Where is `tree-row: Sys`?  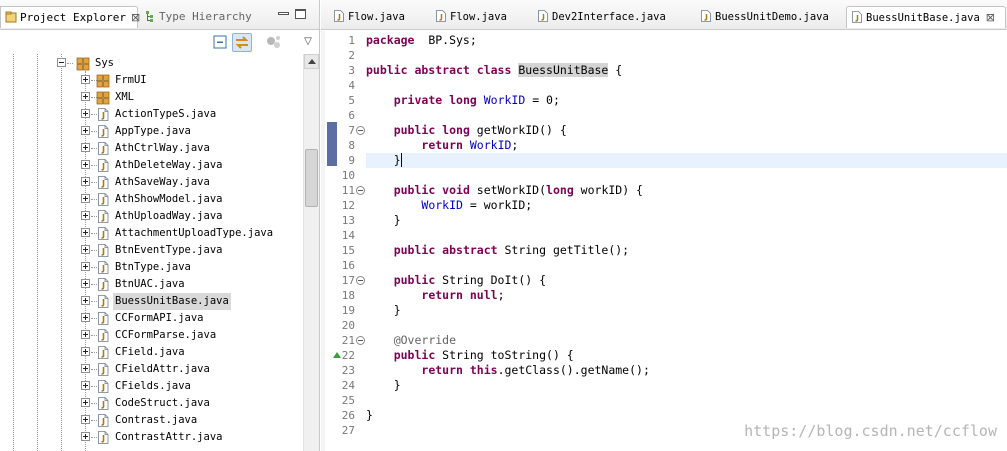
tree-row: Sys is located at coordinates (151, 63).